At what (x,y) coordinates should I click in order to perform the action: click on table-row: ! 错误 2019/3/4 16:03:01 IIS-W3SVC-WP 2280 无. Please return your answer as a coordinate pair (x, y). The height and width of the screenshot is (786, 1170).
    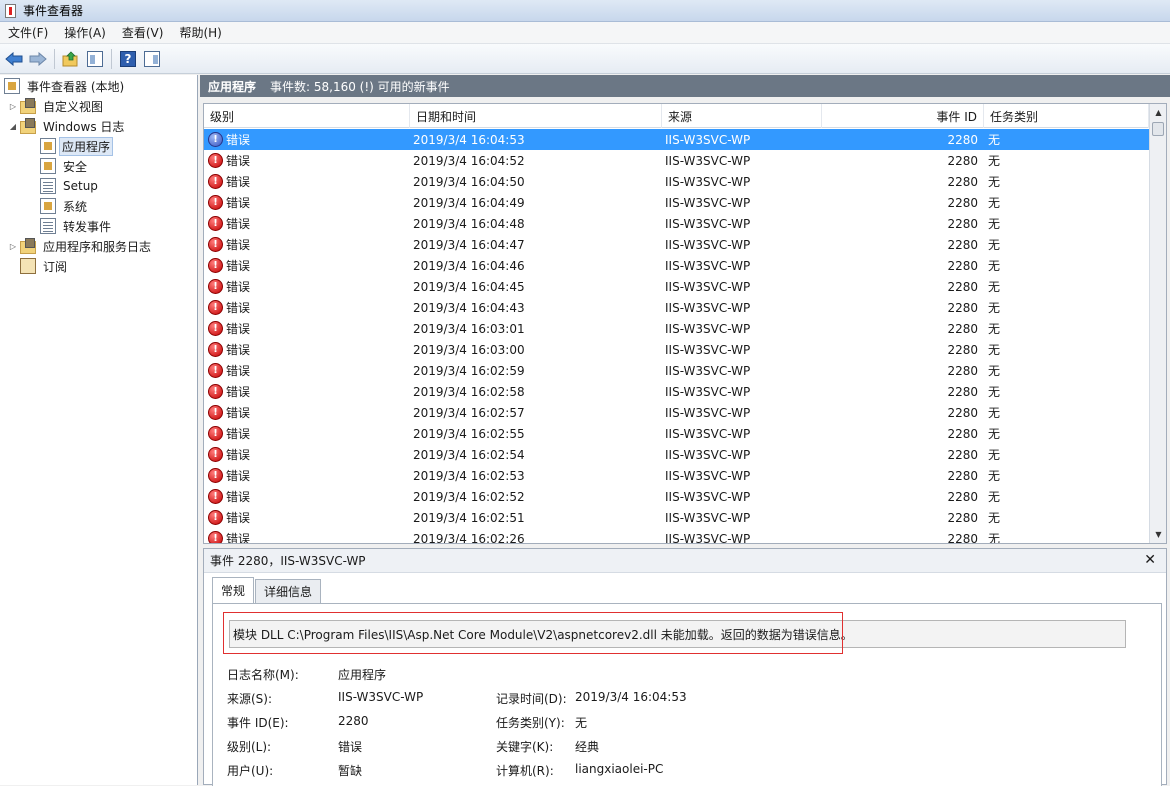
    Looking at the image, I should click on (676, 328).